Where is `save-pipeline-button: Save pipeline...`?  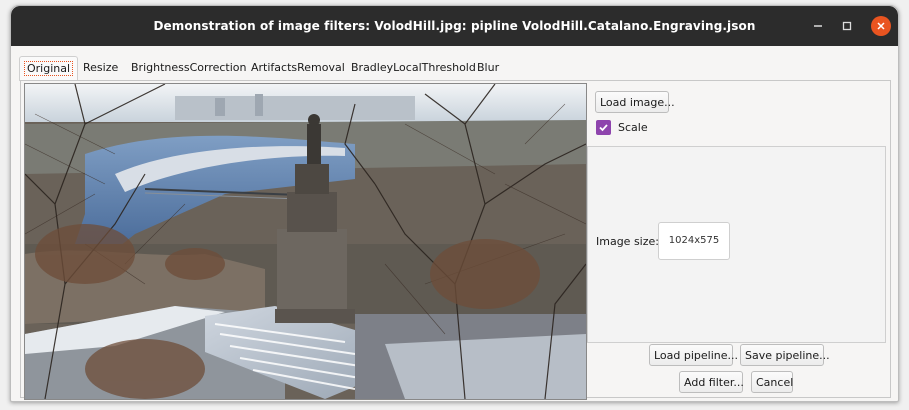
save-pipeline-button: Save pipeline... is located at coordinates (785, 355).